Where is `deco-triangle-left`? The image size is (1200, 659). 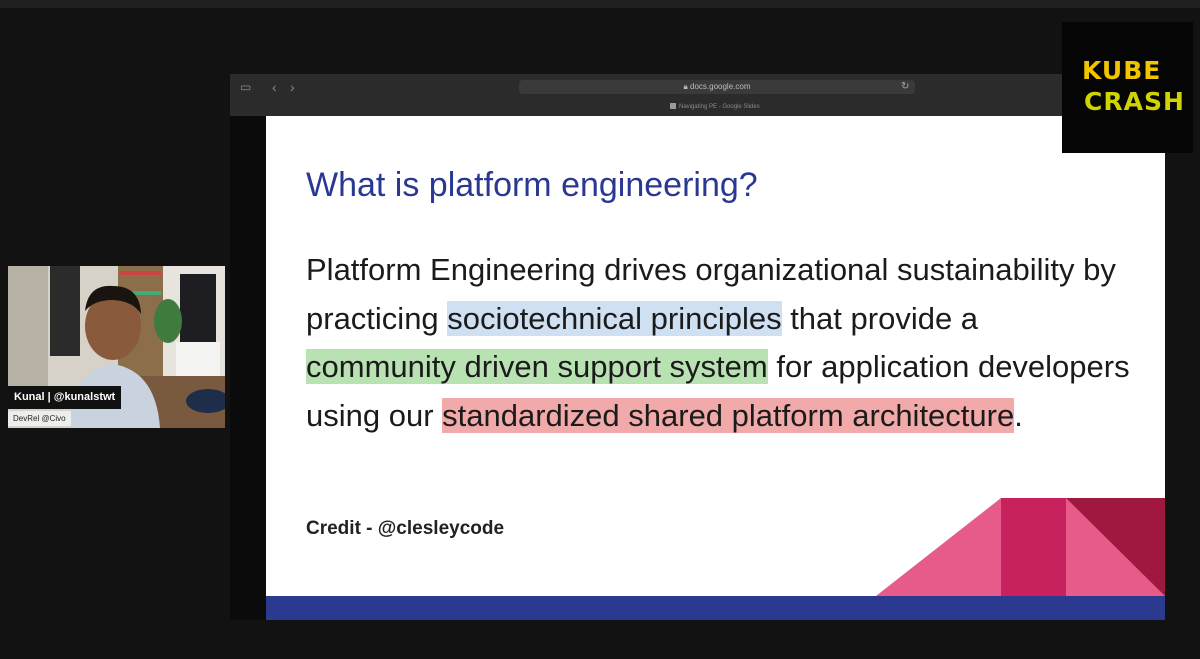
deco-triangle-left is located at coordinates (938, 547).